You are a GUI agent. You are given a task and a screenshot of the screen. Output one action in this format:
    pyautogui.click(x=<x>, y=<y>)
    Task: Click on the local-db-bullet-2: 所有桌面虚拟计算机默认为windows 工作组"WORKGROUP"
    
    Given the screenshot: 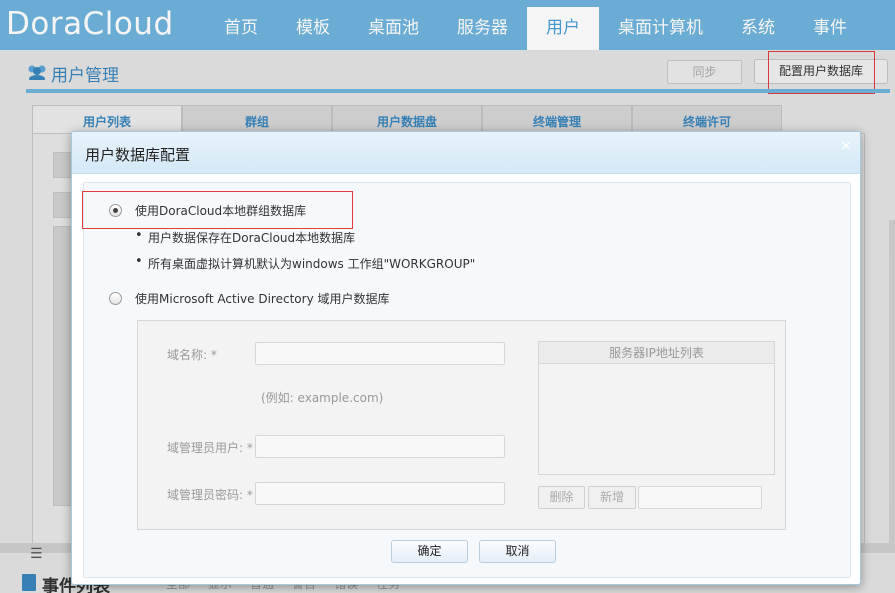 What is the action you would take?
    pyautogui.click(x=305, y=263)
    